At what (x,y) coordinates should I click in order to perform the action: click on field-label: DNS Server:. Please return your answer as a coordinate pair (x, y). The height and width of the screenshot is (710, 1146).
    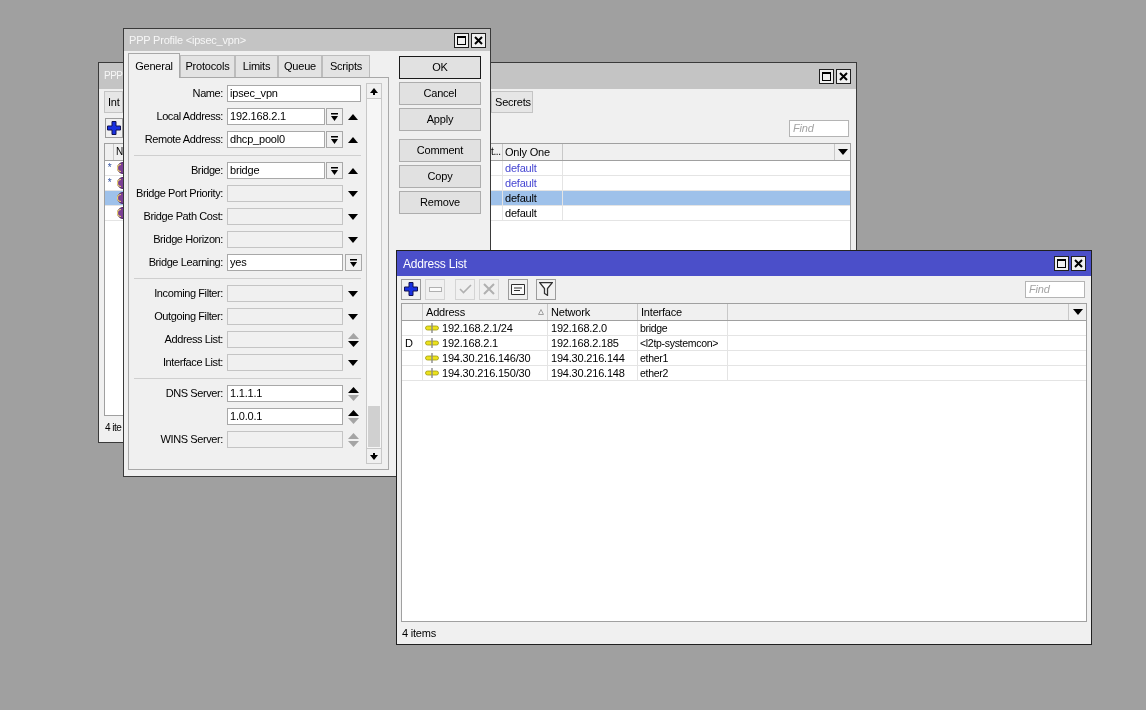
    Looking at the image, I should click on (194, 393).